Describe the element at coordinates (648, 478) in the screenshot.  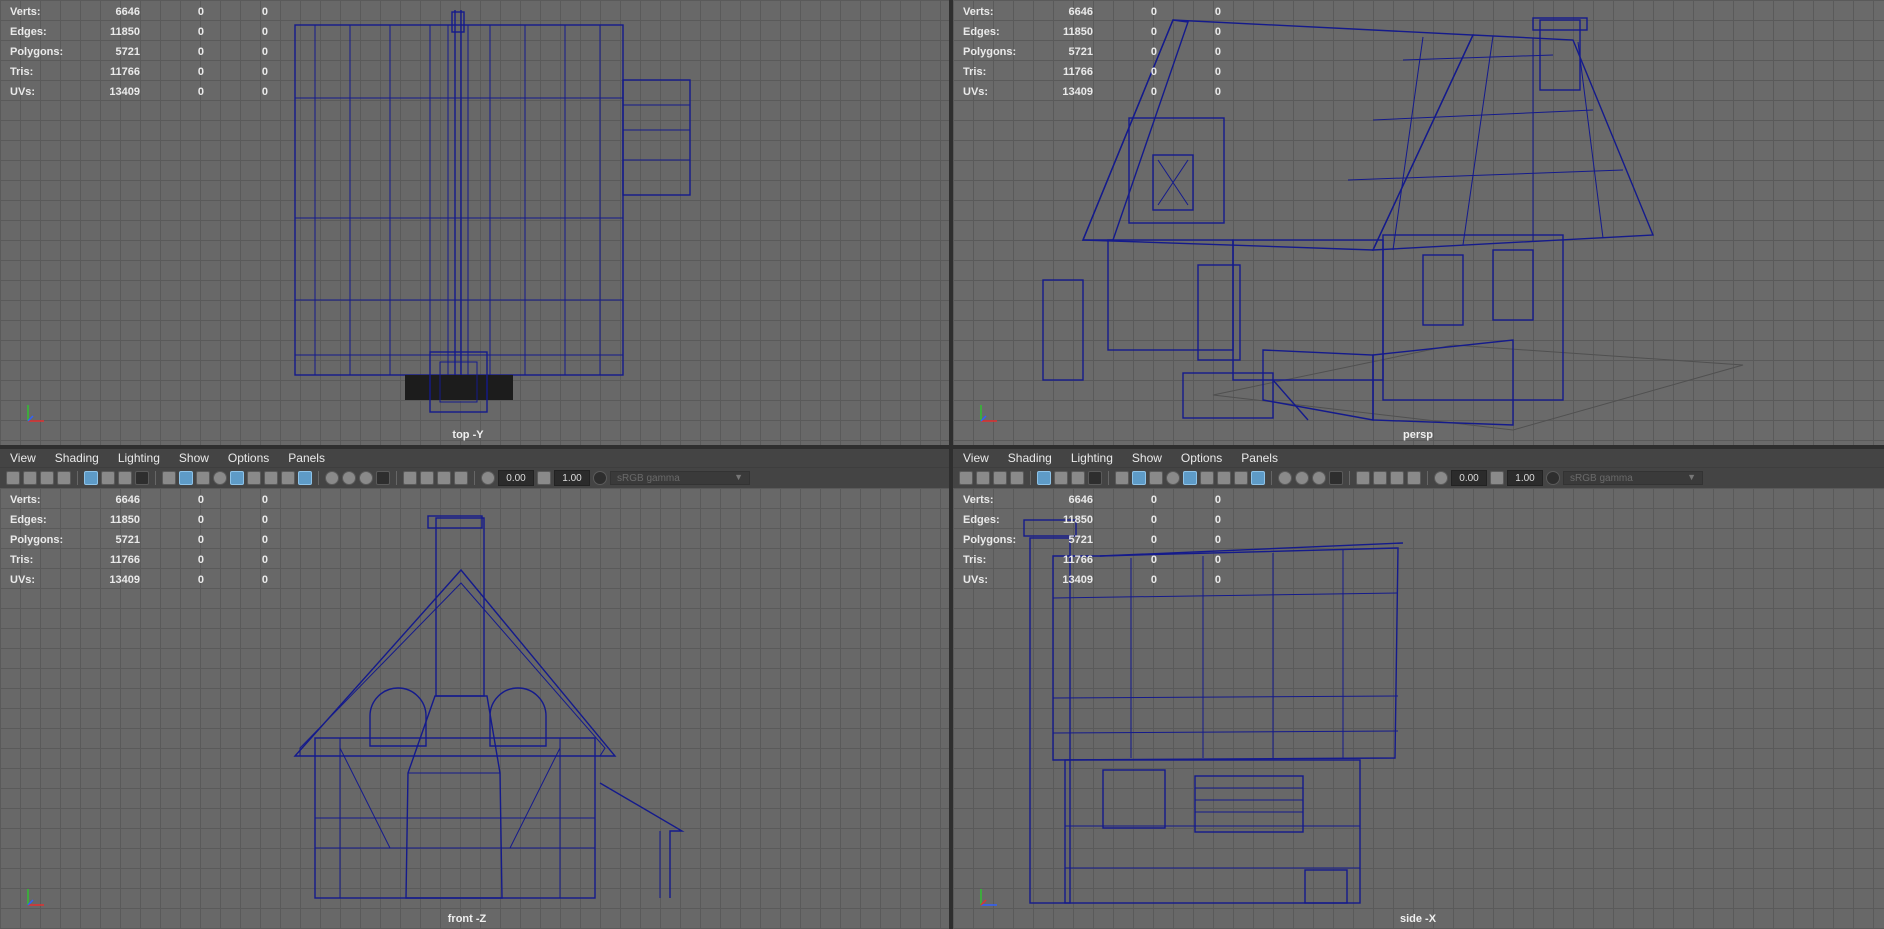
I see `color-space-value: sRGB gamma` at that location.